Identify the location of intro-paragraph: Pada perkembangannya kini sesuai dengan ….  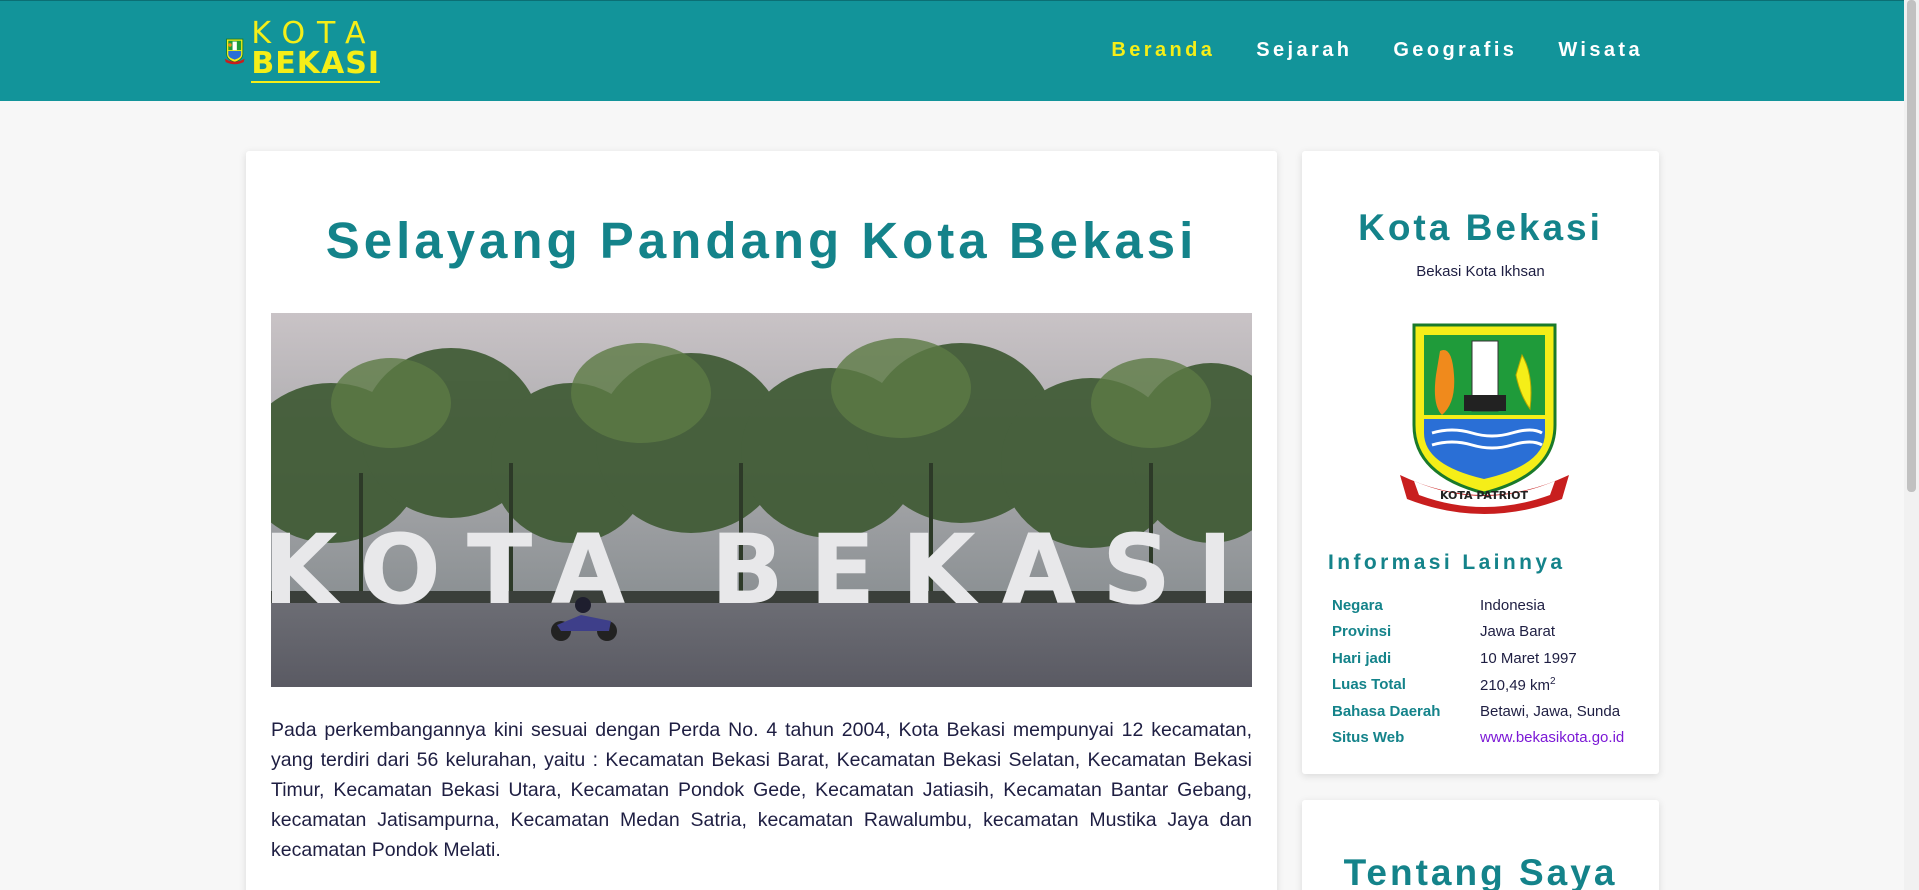
(761, 790).